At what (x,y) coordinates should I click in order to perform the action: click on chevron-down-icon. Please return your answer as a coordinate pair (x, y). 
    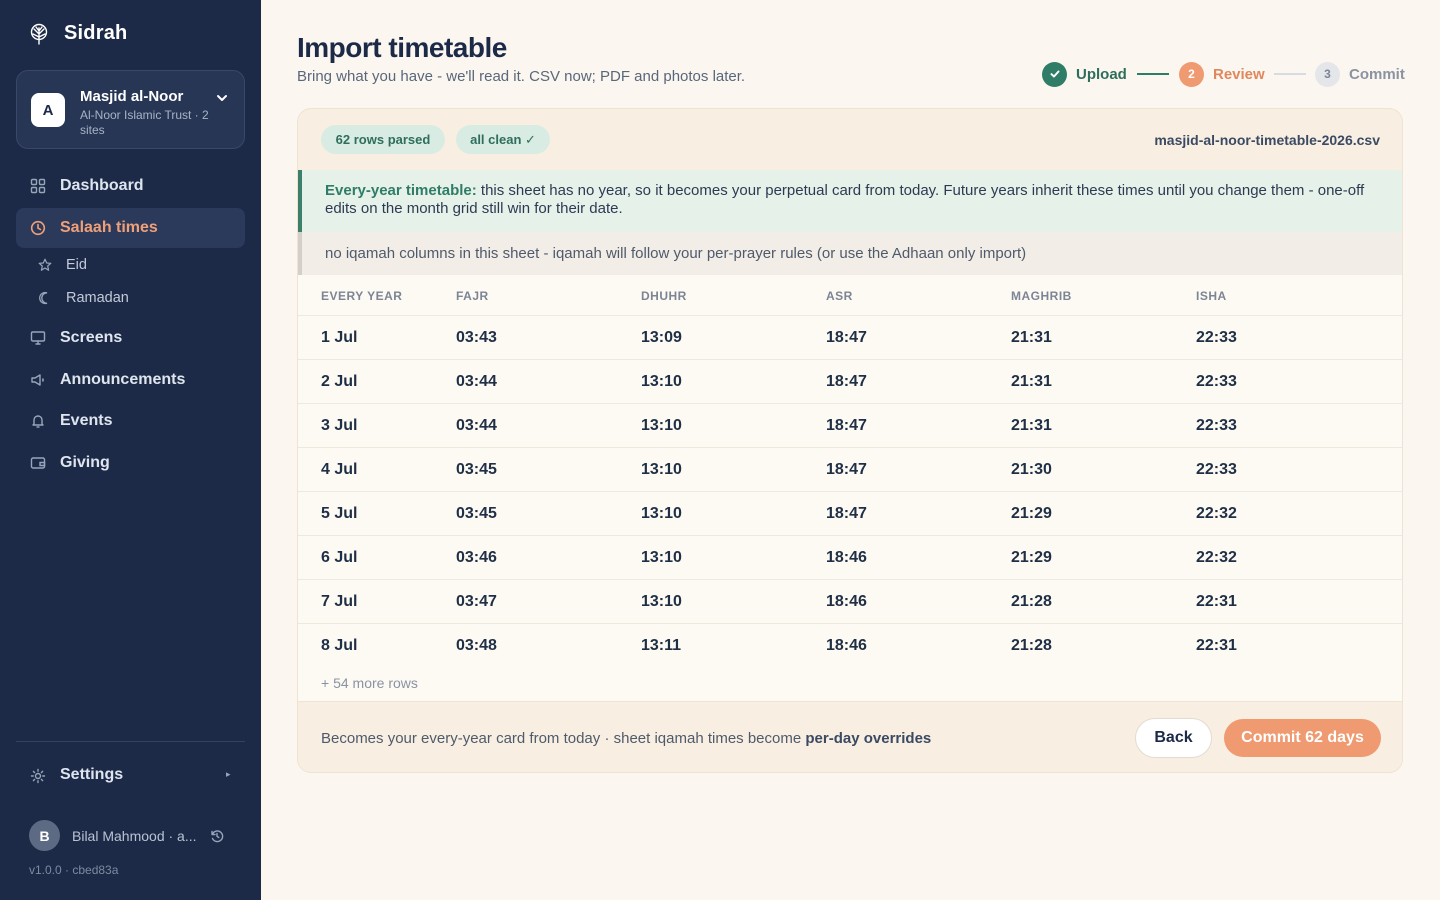
    Looking at the image, I should click on (222, 98).